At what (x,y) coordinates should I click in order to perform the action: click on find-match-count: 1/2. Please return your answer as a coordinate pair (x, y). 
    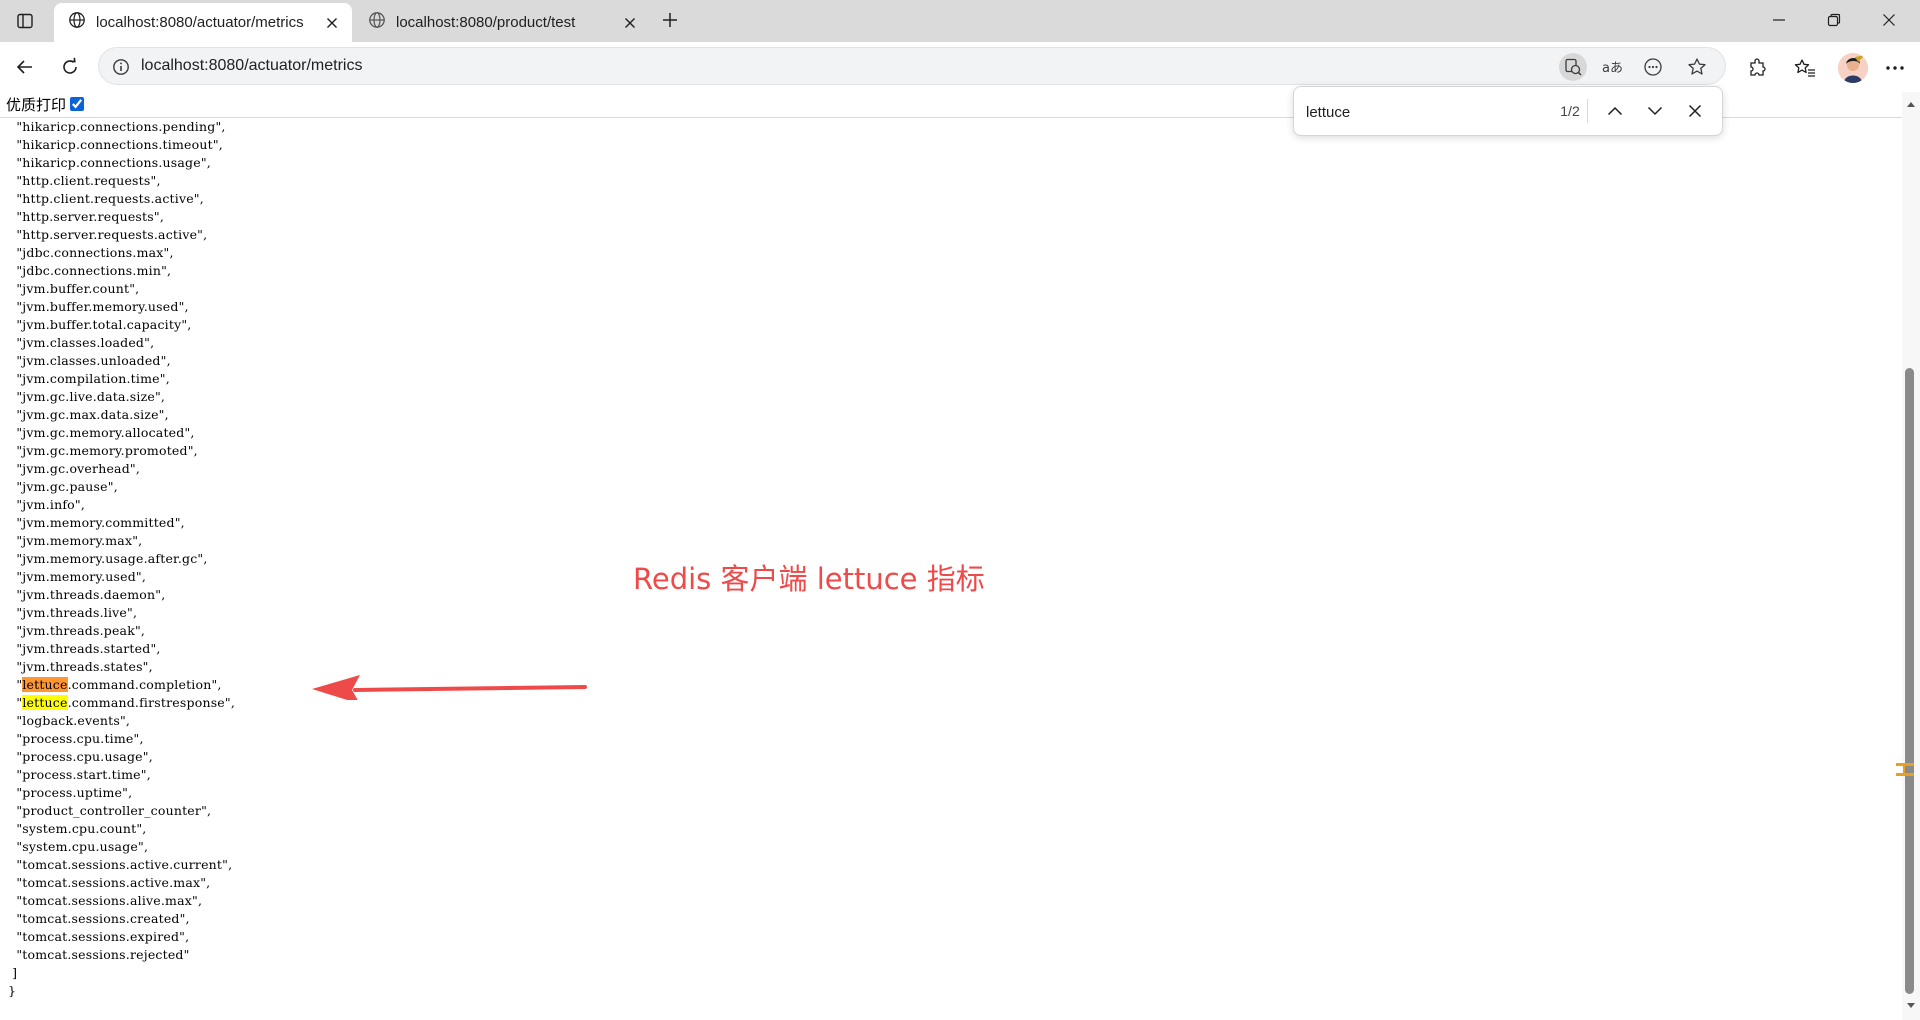
    Looking at the image, I should click on (1570, 111).